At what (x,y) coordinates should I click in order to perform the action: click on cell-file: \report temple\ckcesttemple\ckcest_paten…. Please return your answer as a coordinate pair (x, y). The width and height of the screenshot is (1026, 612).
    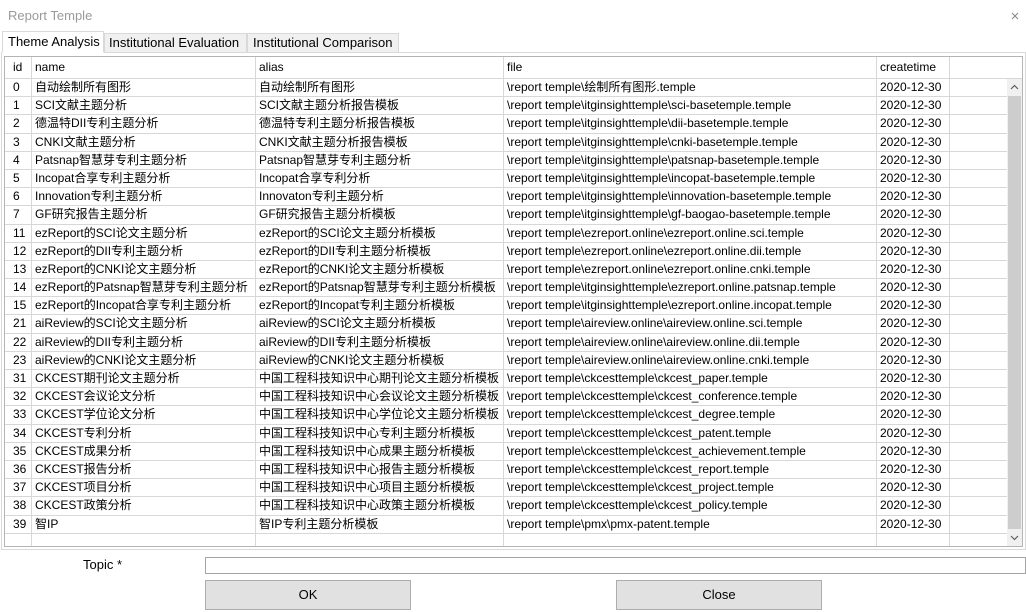
    Looking at the image, I should click on (690, 433).